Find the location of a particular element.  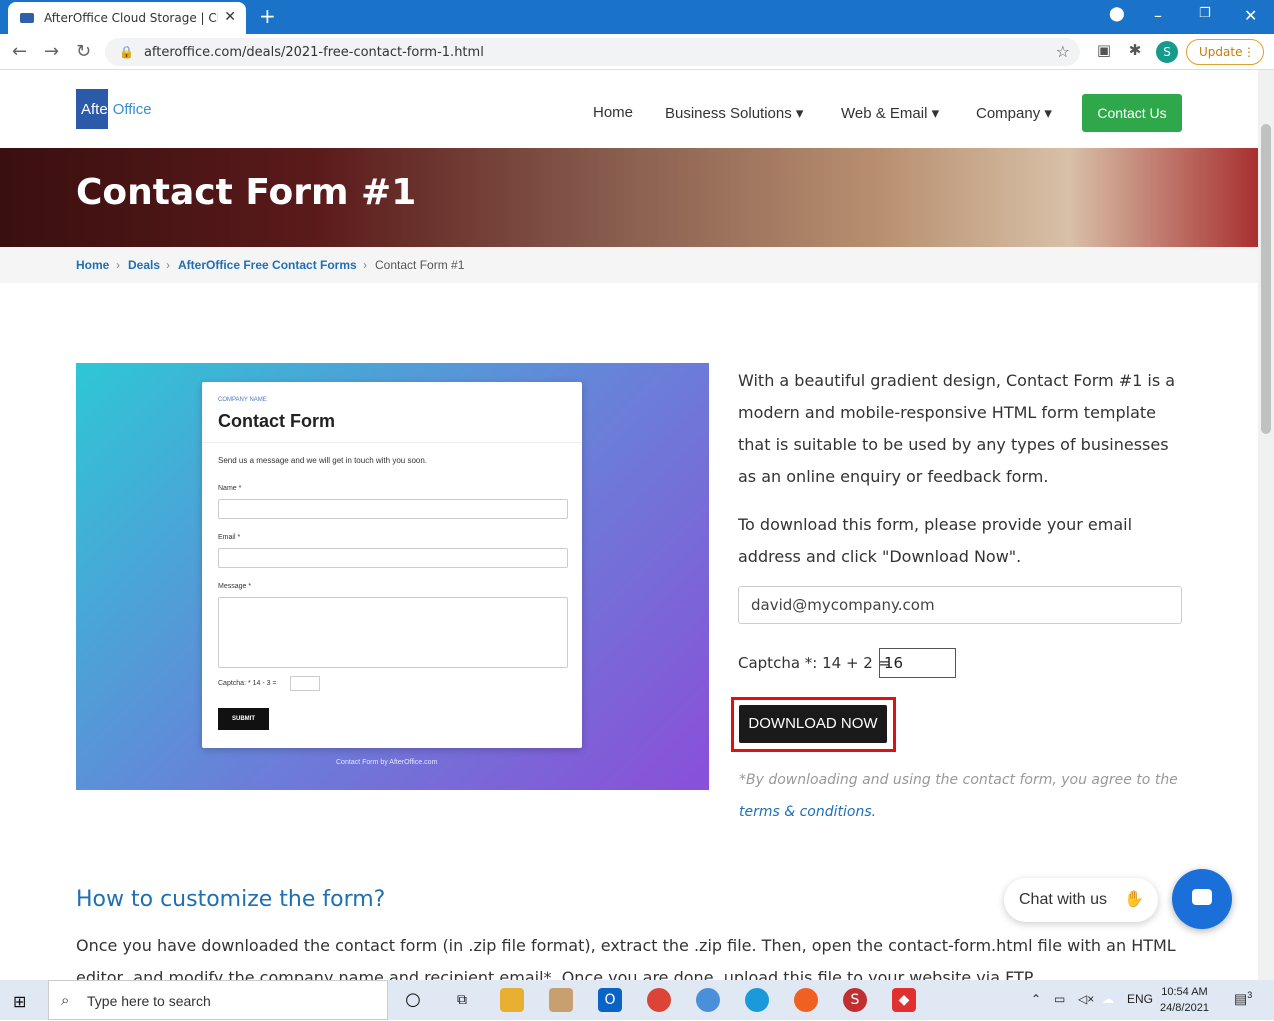

nav-home: Home is located at coordinates (613, 112).